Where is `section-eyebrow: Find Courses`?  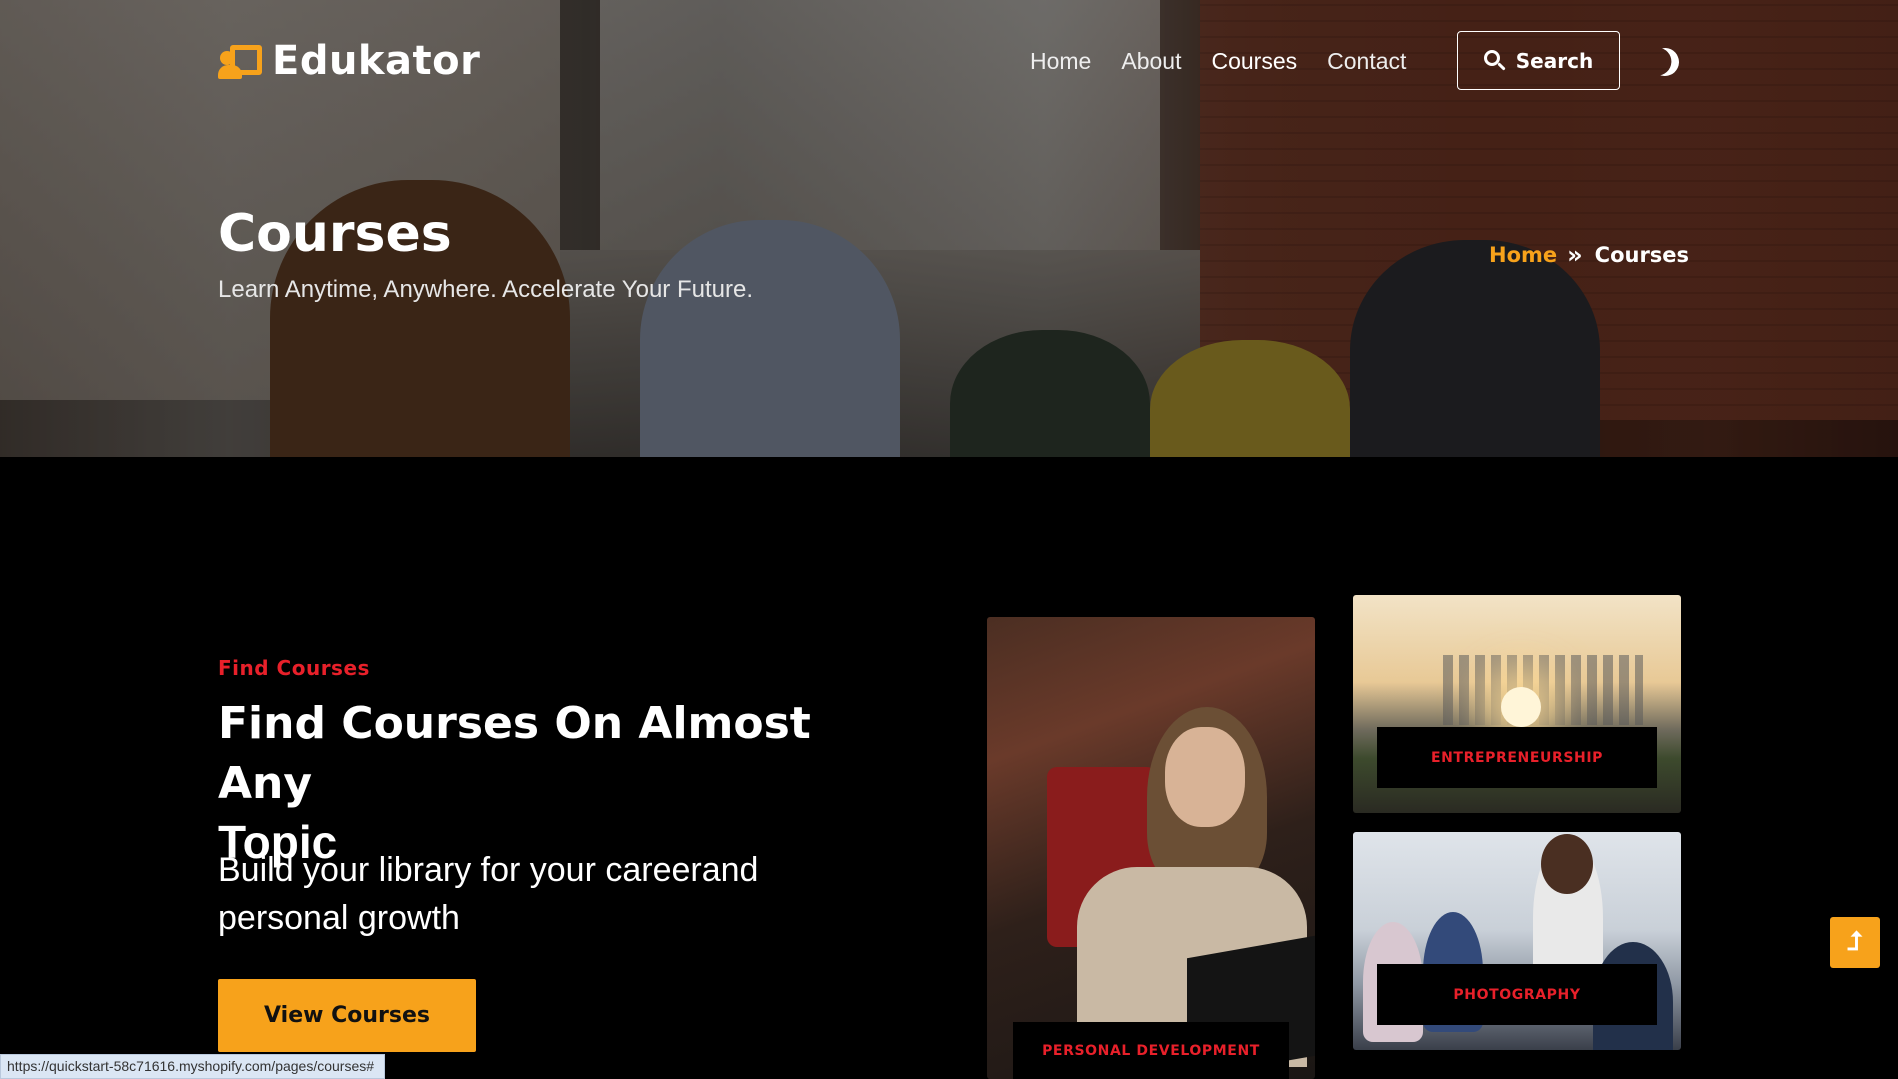 section-eyebrow: Find Courses is located at coordinates (294, 668).